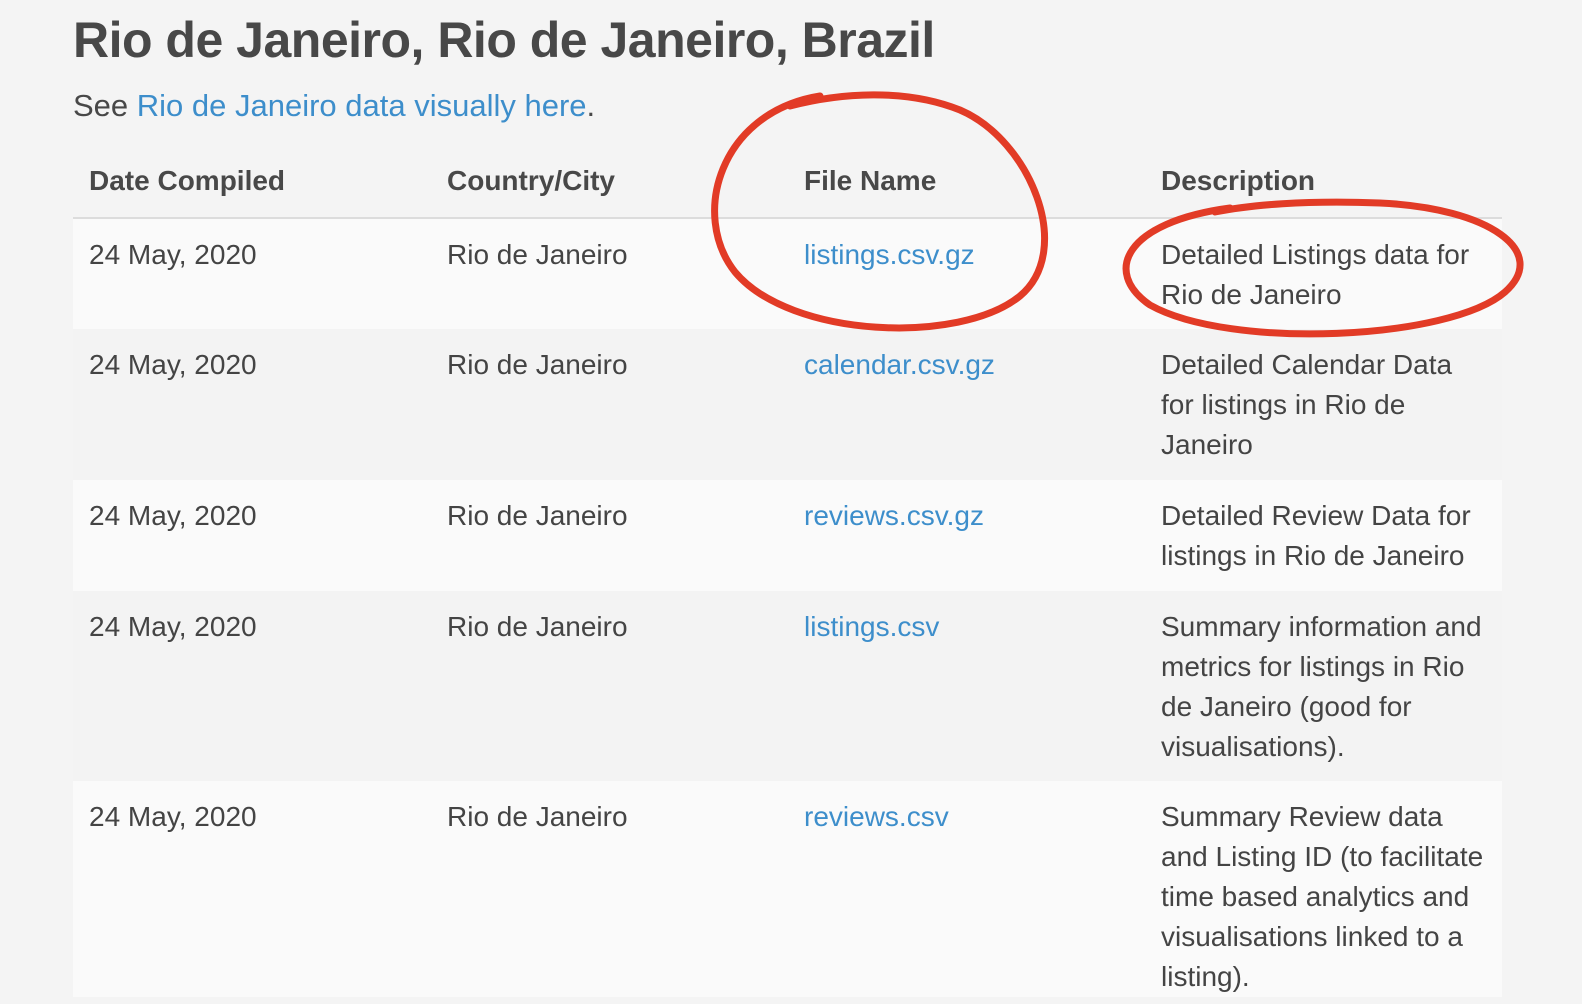  I want to click on intro-prefix: See, so click(105, 105).